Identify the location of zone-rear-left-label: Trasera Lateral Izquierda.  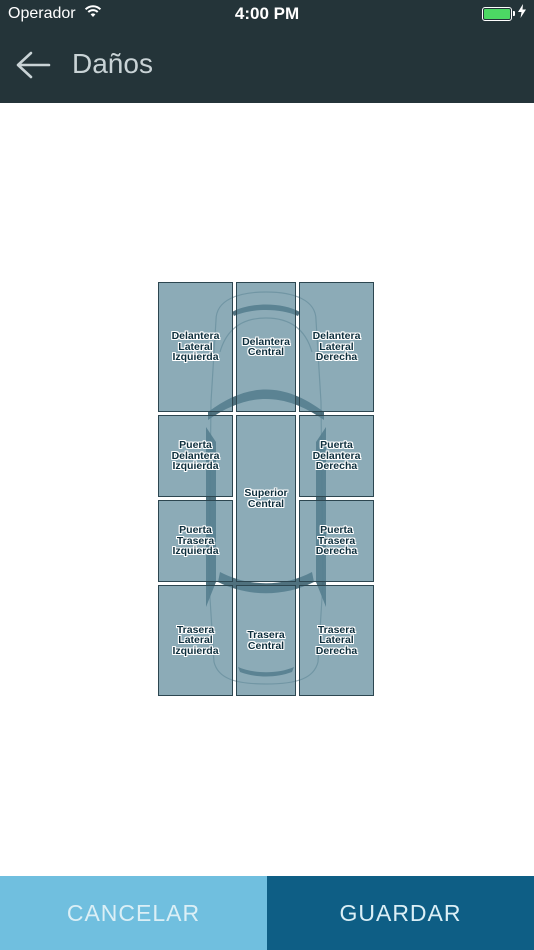
(195, 640).